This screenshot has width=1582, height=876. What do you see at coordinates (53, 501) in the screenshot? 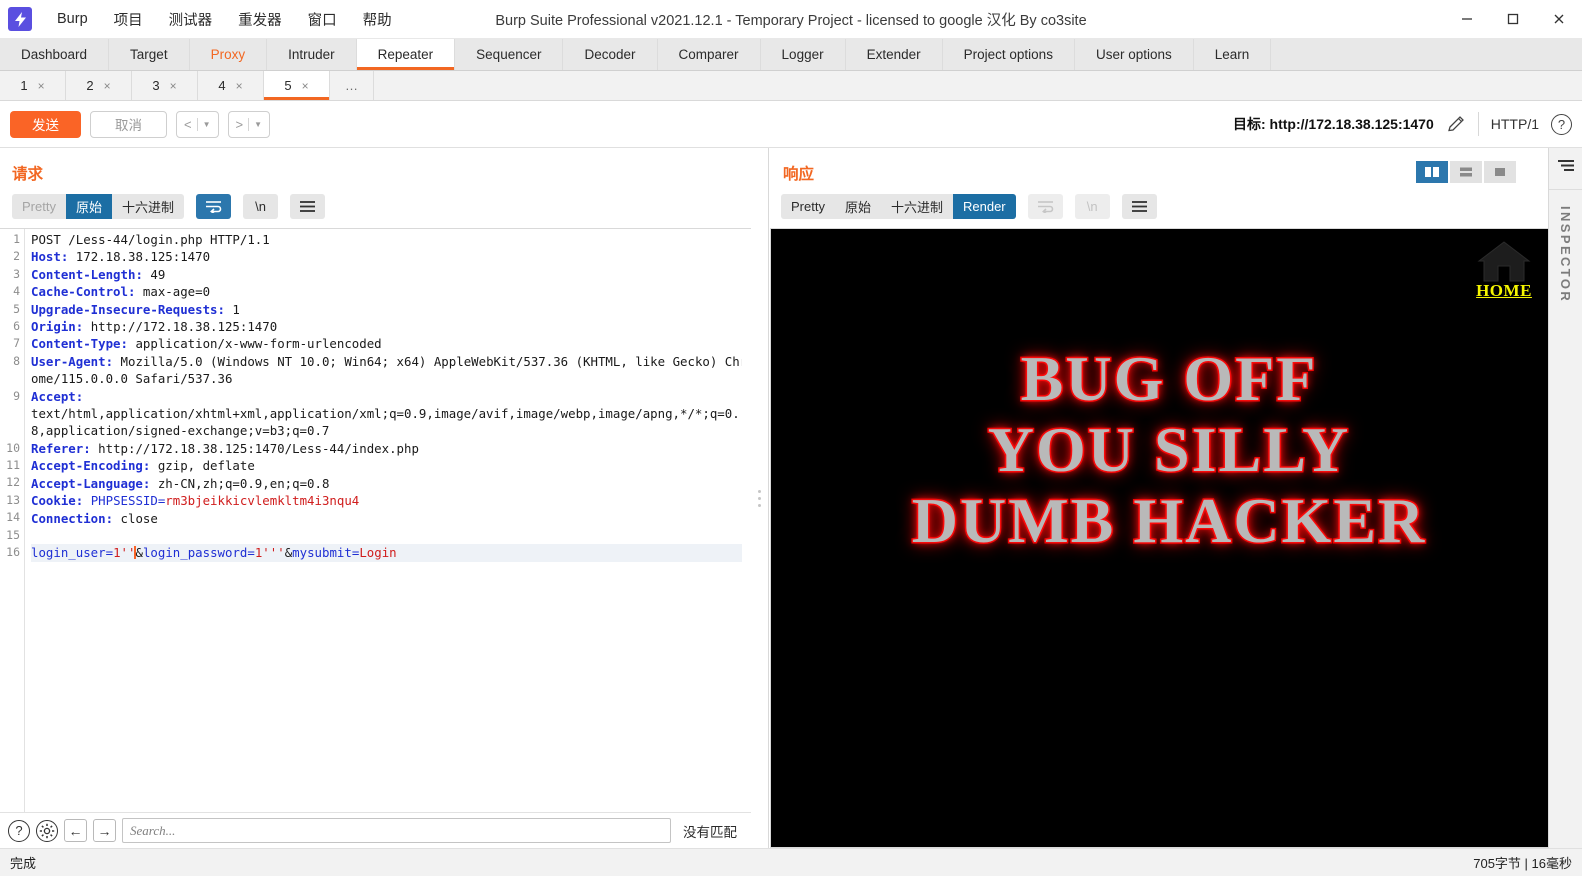
I see `request-line-13-name: Cookie` at bounding box center [53, 501].